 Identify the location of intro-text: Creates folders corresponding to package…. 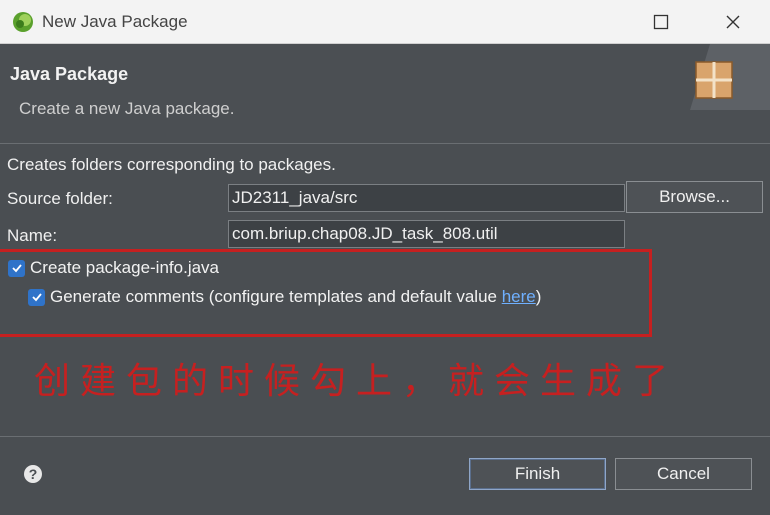
(171, 164).